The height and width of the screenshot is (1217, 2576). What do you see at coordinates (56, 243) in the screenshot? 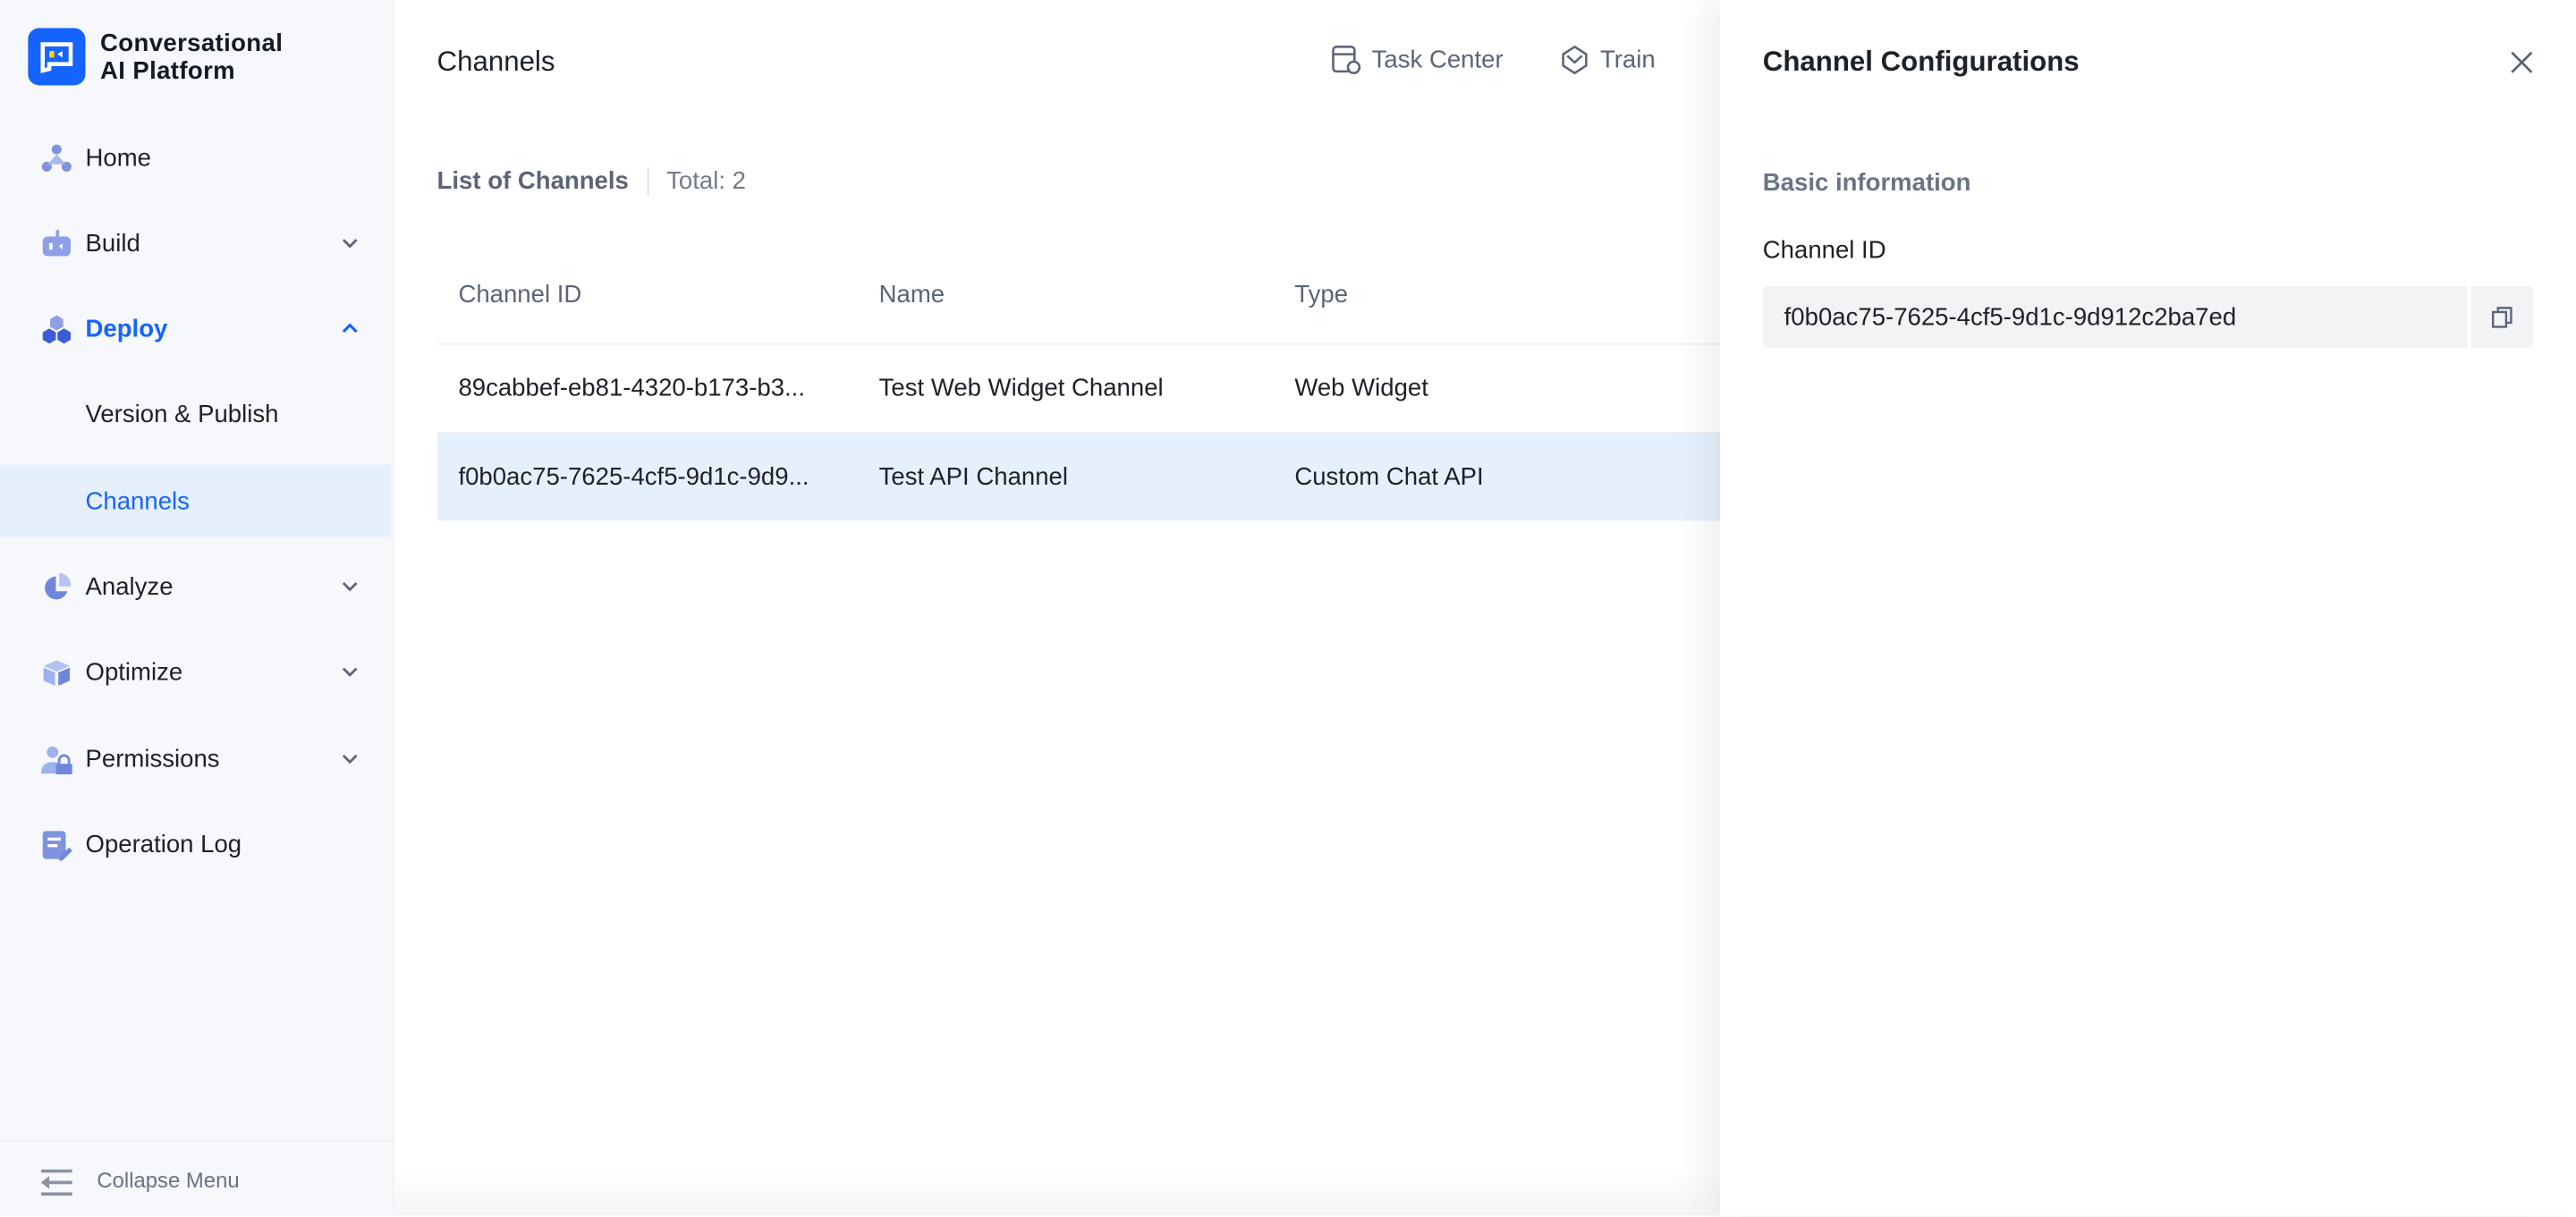
I see `robot-icon` at bounding box center [56, 243].